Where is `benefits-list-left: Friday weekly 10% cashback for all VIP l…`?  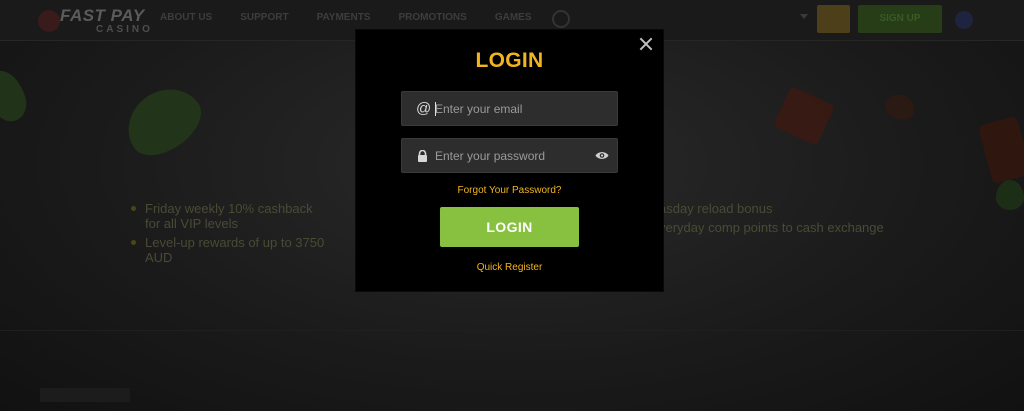 benefits-list-left: Friday weekly 10% cashback for all VIP l… is located at coordinates (231, 235).